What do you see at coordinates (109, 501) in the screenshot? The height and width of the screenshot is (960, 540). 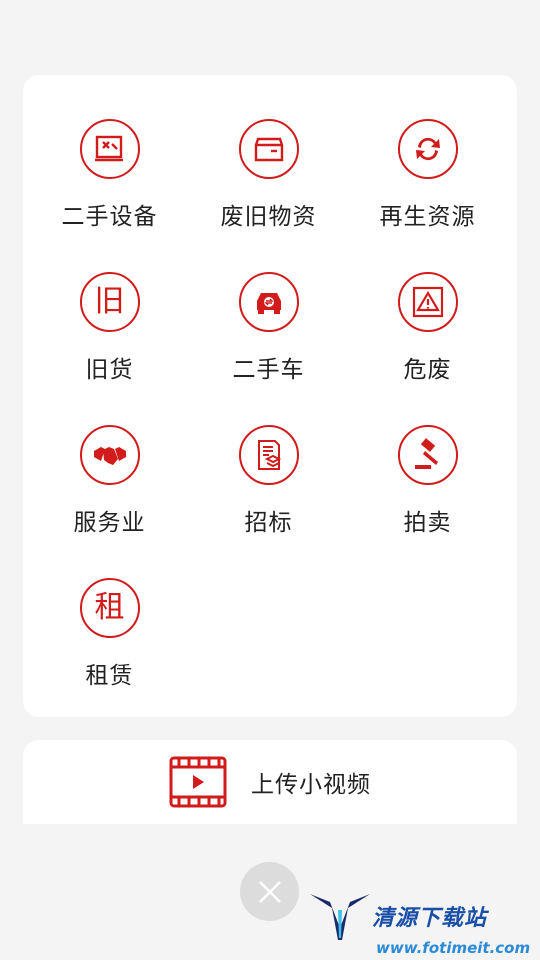 I see `category-services: 服务业` at bounding box center [109, 501].